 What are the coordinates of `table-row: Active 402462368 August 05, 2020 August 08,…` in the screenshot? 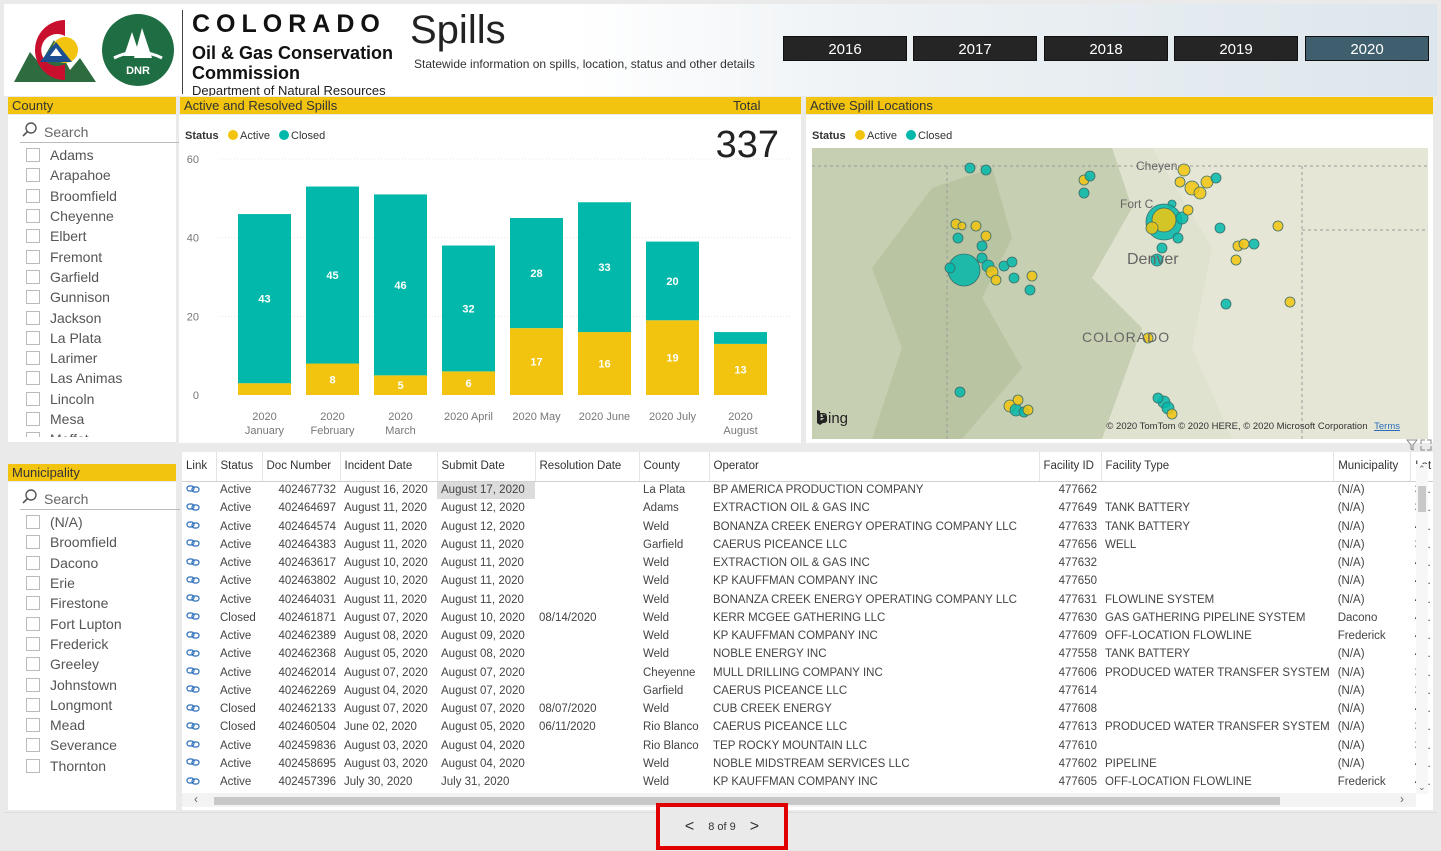 It's located at (807, 654).